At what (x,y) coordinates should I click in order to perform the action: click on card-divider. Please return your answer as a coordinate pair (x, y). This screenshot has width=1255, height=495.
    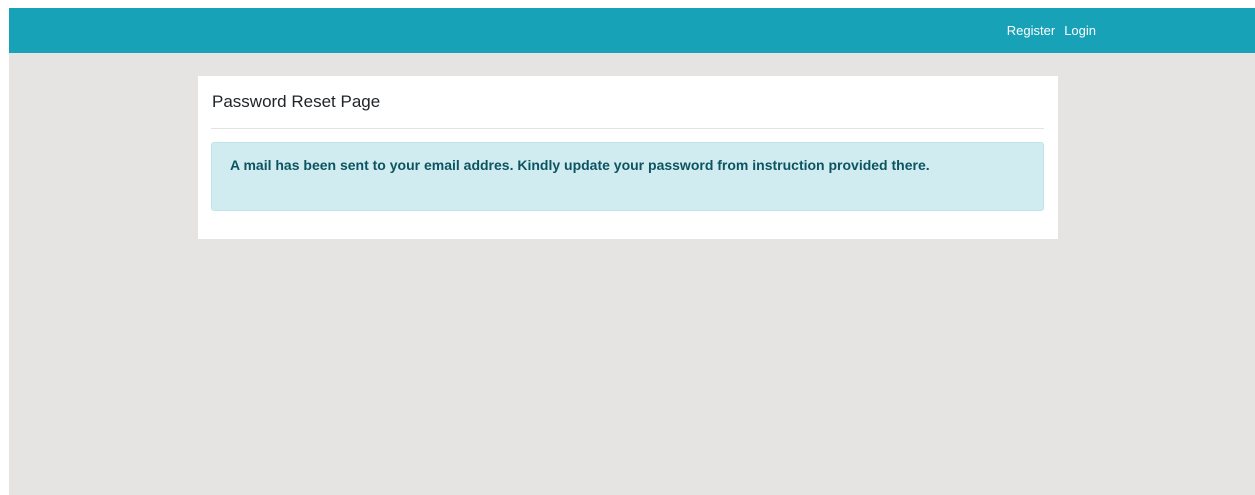
    Looking at the image, I should click on (627, 128).